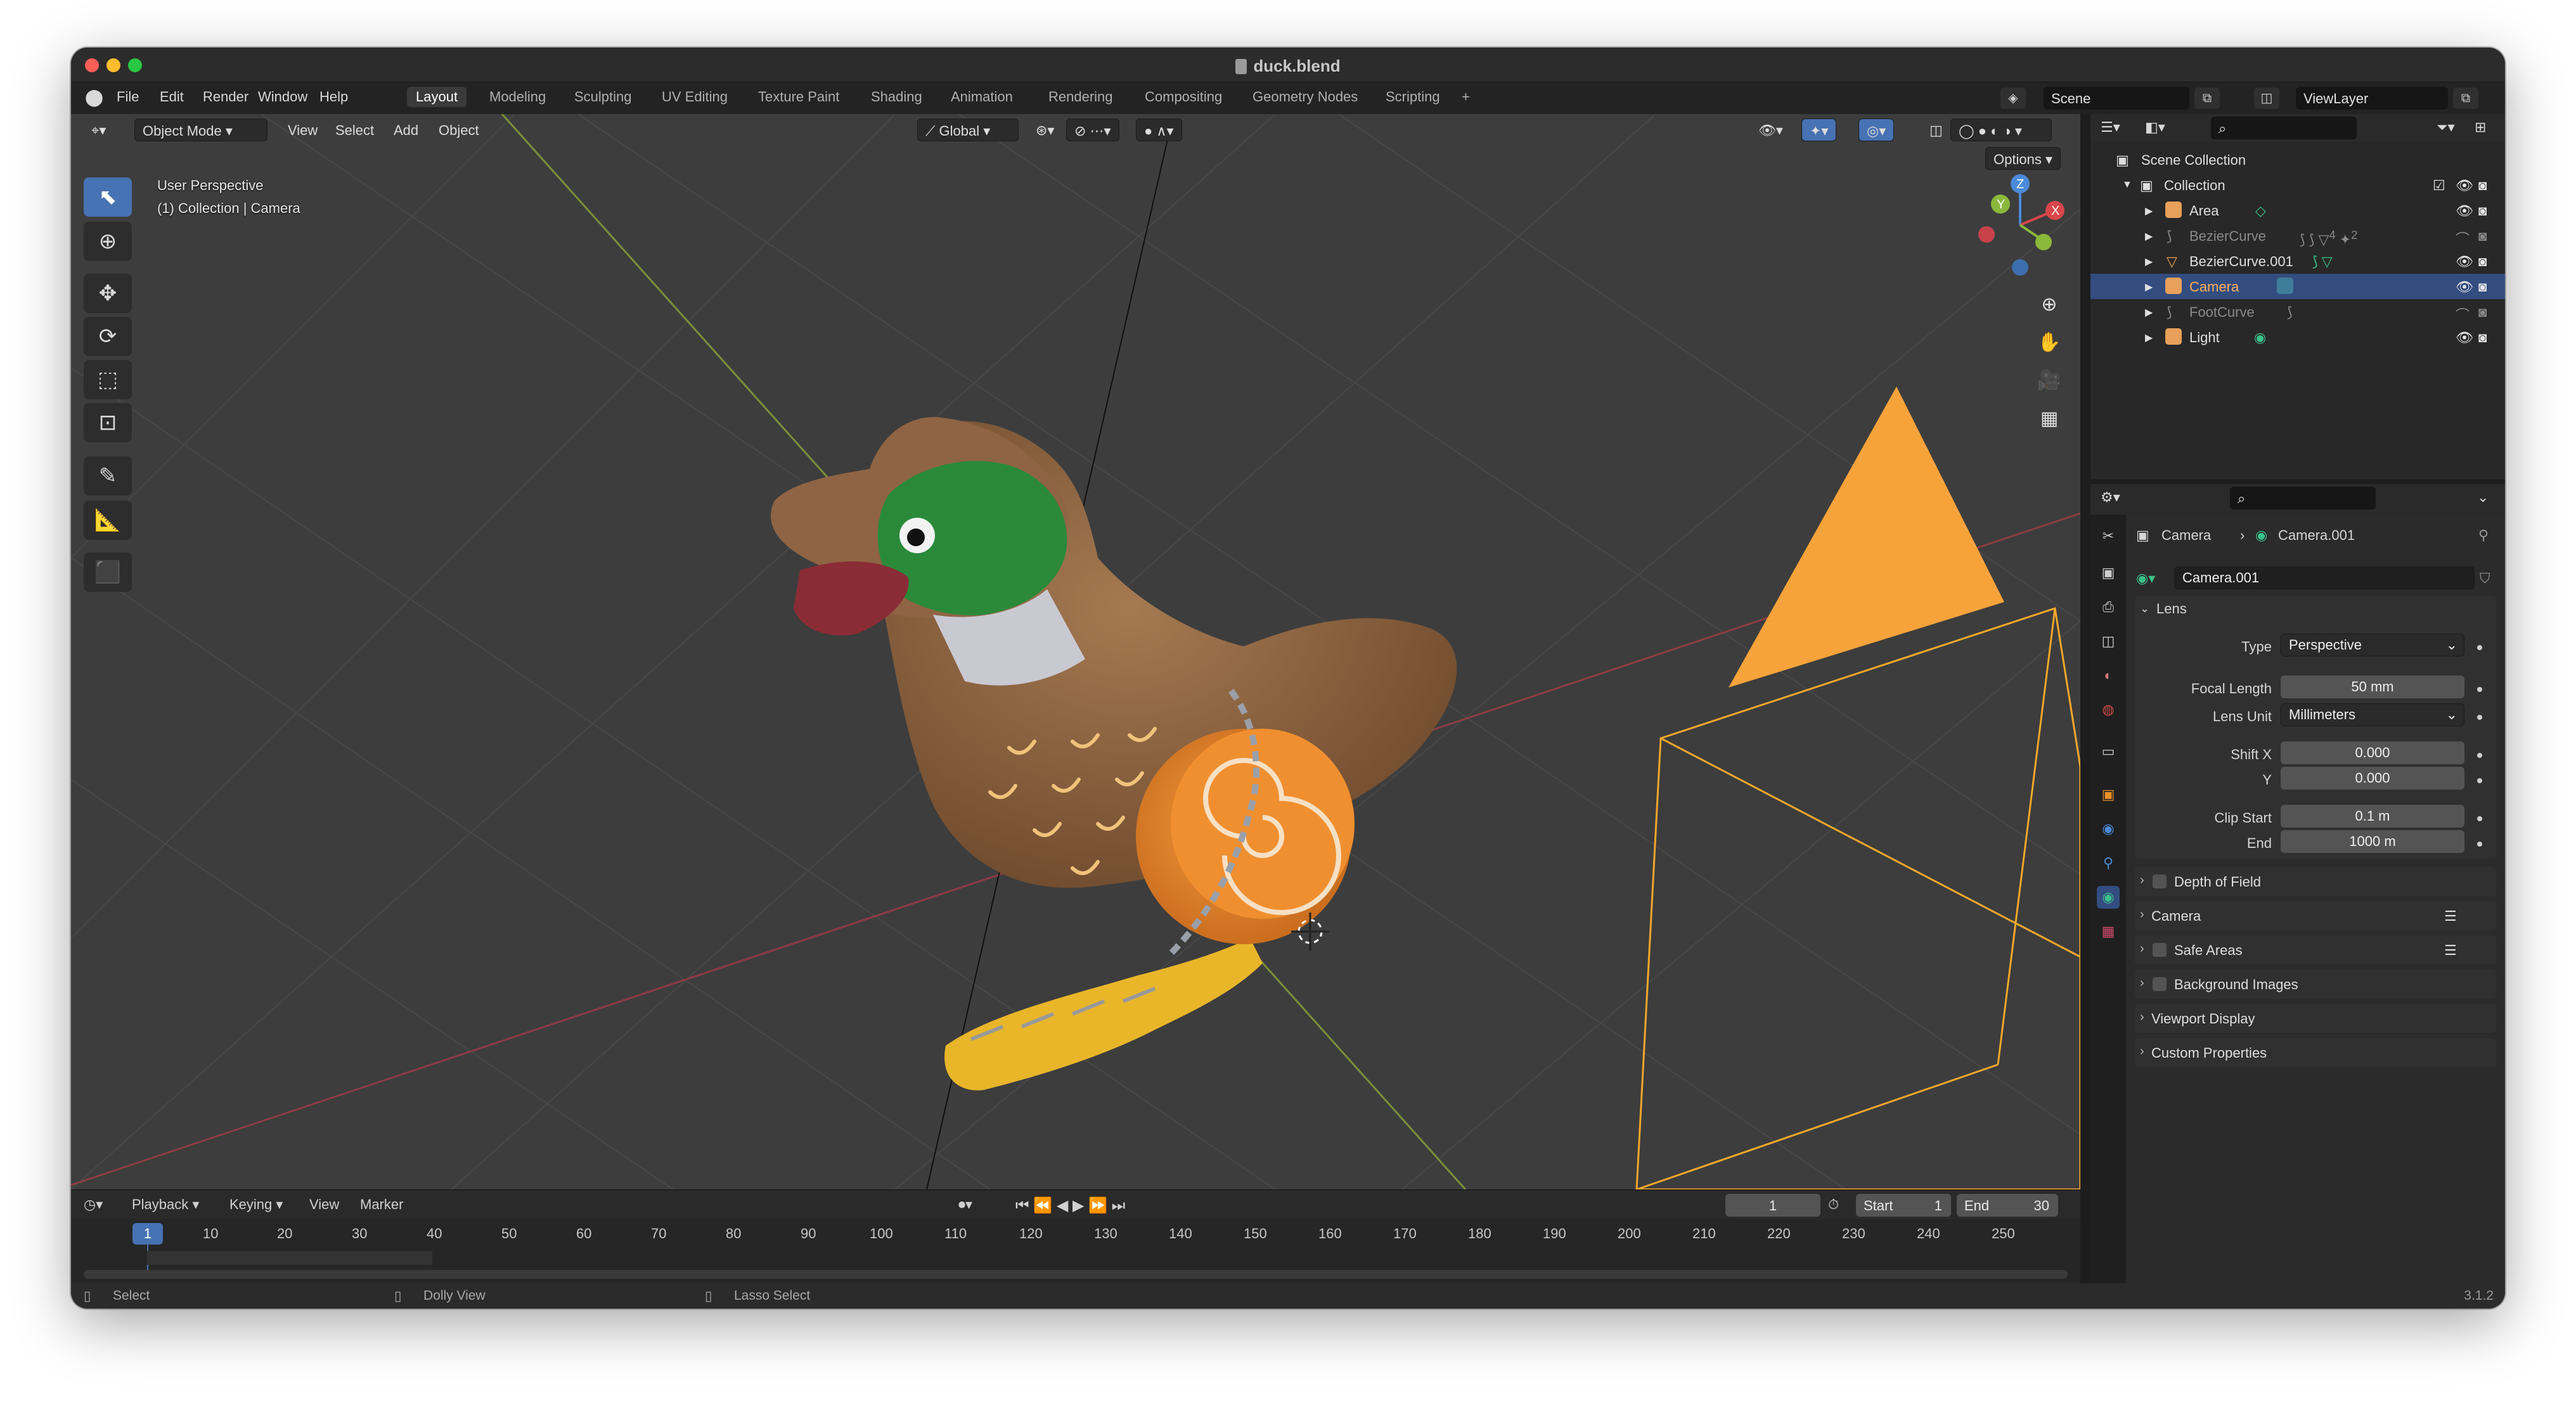 The height and width of the screenshot is (1403, 2576). Describe the element at coordinates (2149, 338) in the screenshot. I see `expand-chevron-icon: ▶` at that location.